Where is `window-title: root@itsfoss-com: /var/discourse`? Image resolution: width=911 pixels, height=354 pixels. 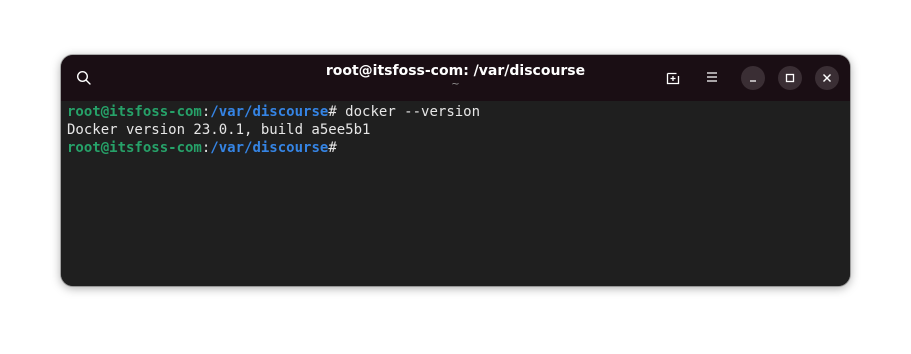
window-title: root@itsfoss-com: /var/discourse is located at coordinates (455, 71).